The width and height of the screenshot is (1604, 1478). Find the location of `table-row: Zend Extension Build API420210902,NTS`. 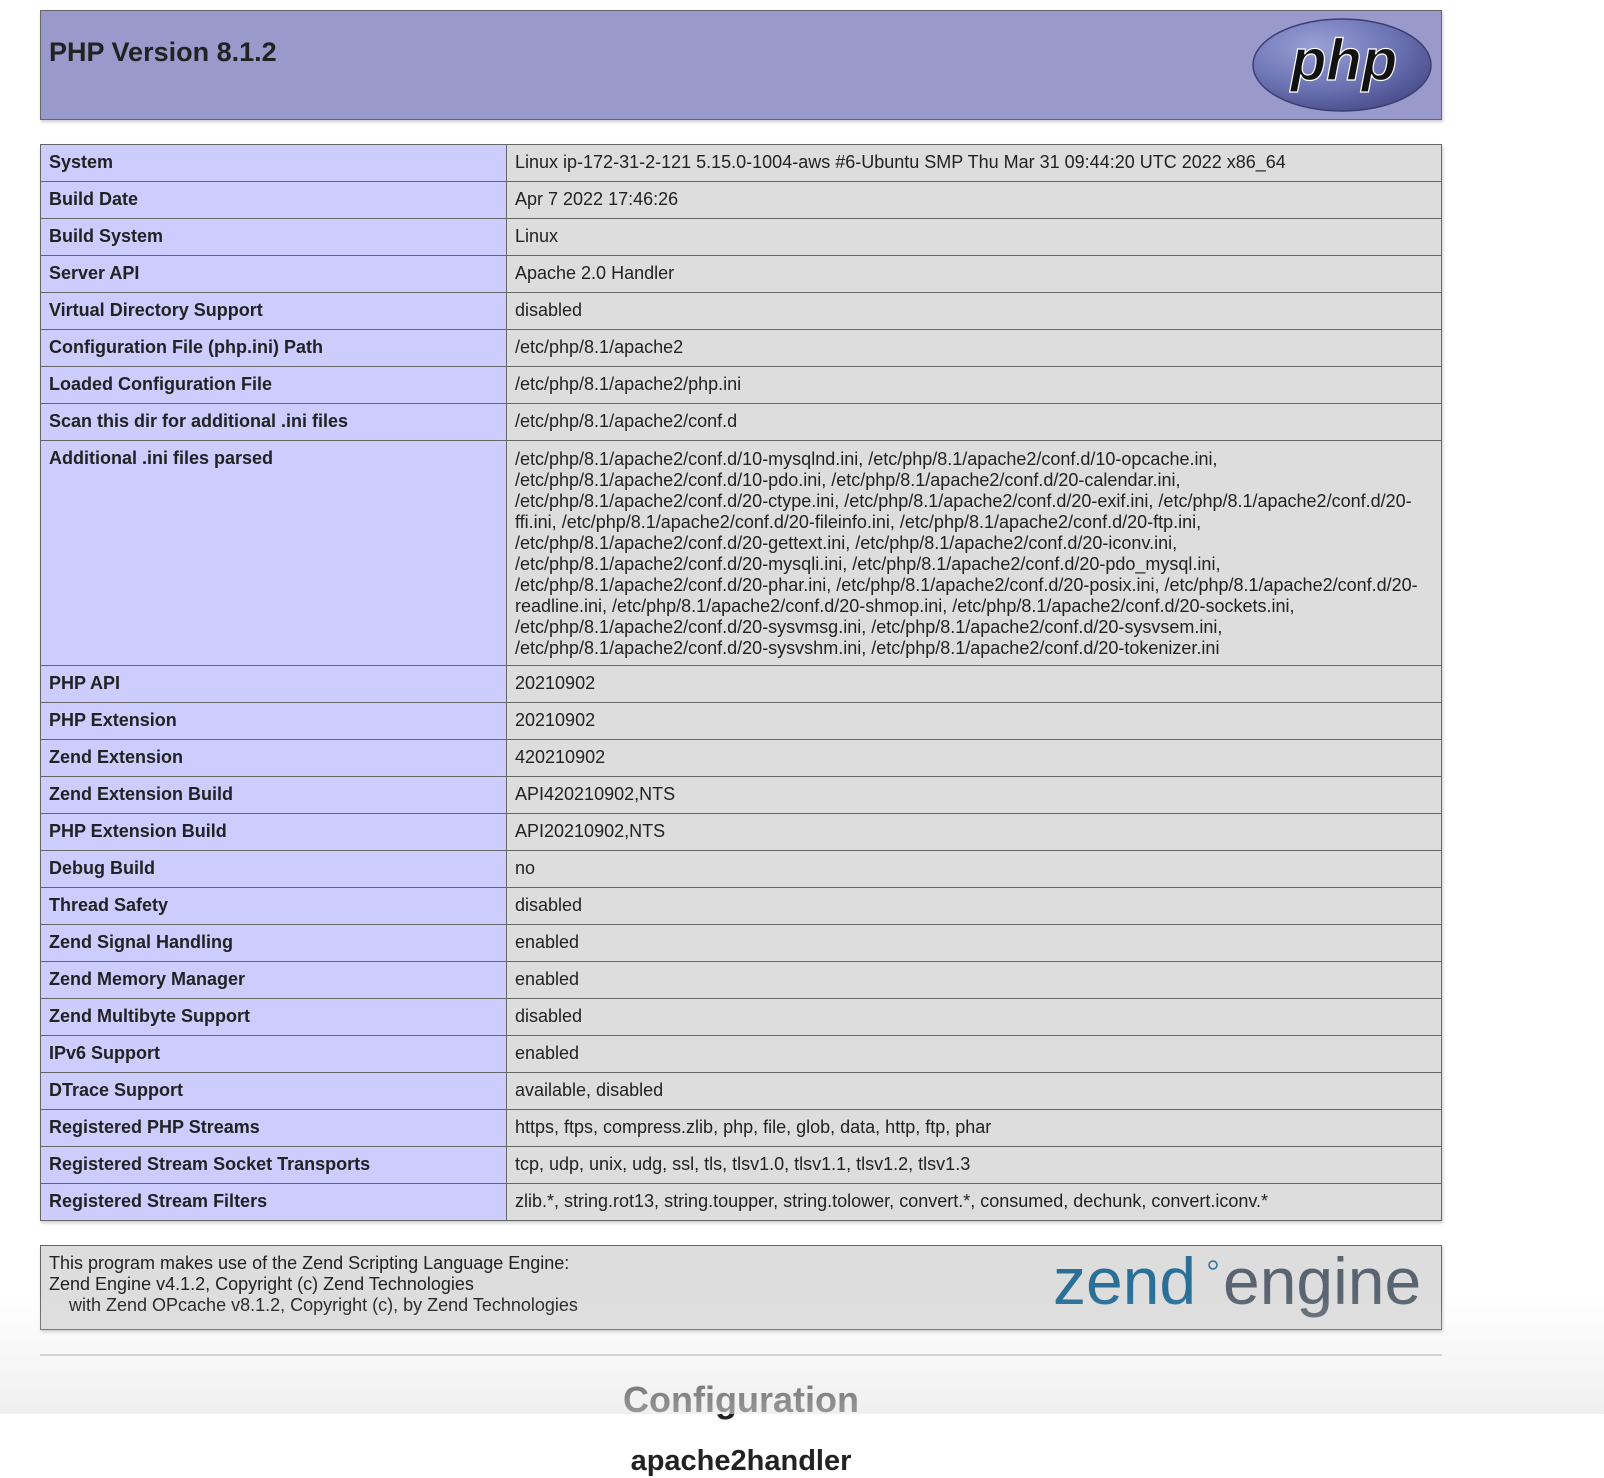

table-row: Zend Extension Build API420210902,NTS is located at coordinates (741, 795).